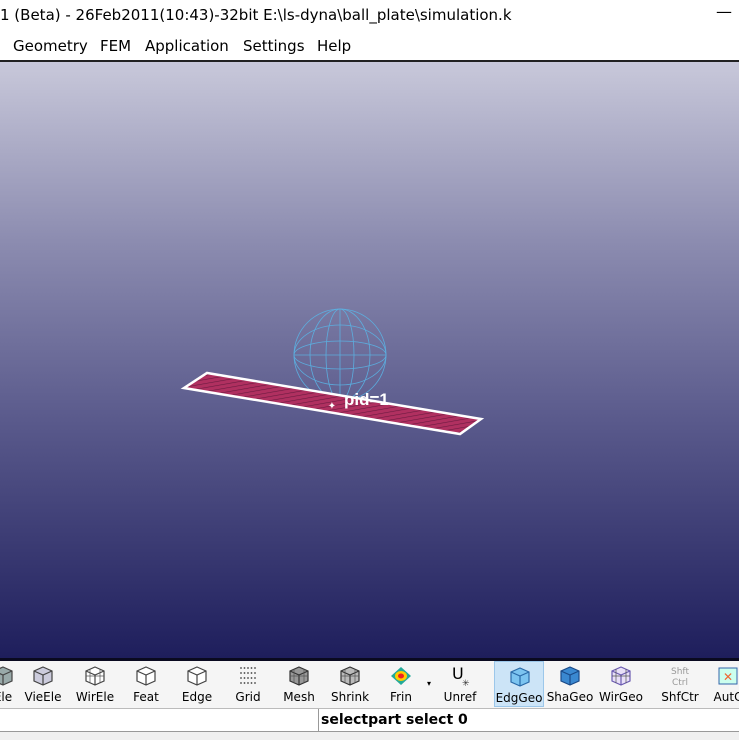  Describe the element at coordinates (460, 684) in the screenshot. I see `toolbar-button-unref: U ✳ Unref` at that location.